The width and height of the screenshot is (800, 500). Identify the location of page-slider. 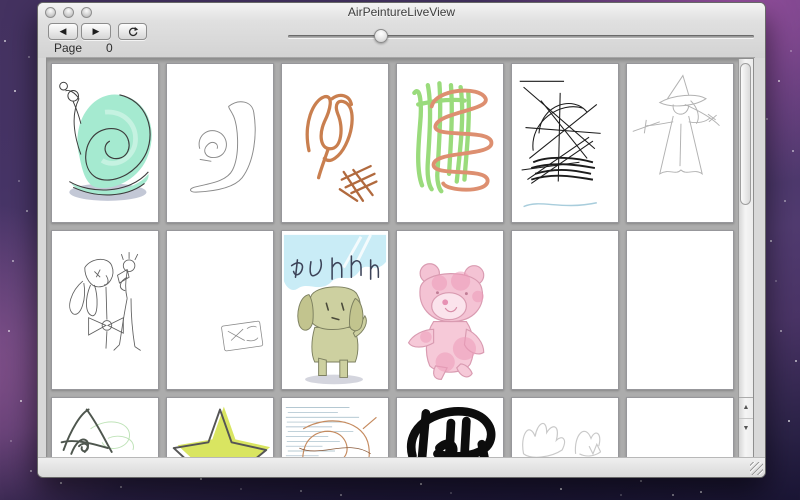
(521, 36).